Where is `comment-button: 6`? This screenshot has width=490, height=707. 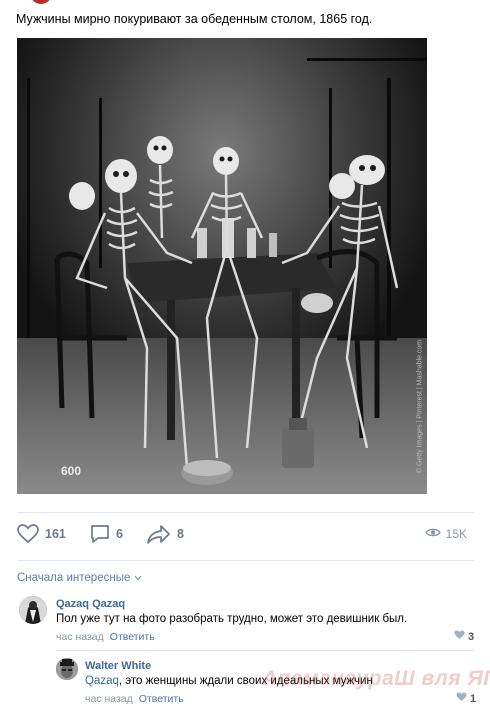
comment-button: 6 is located at coordinates (106, 534).